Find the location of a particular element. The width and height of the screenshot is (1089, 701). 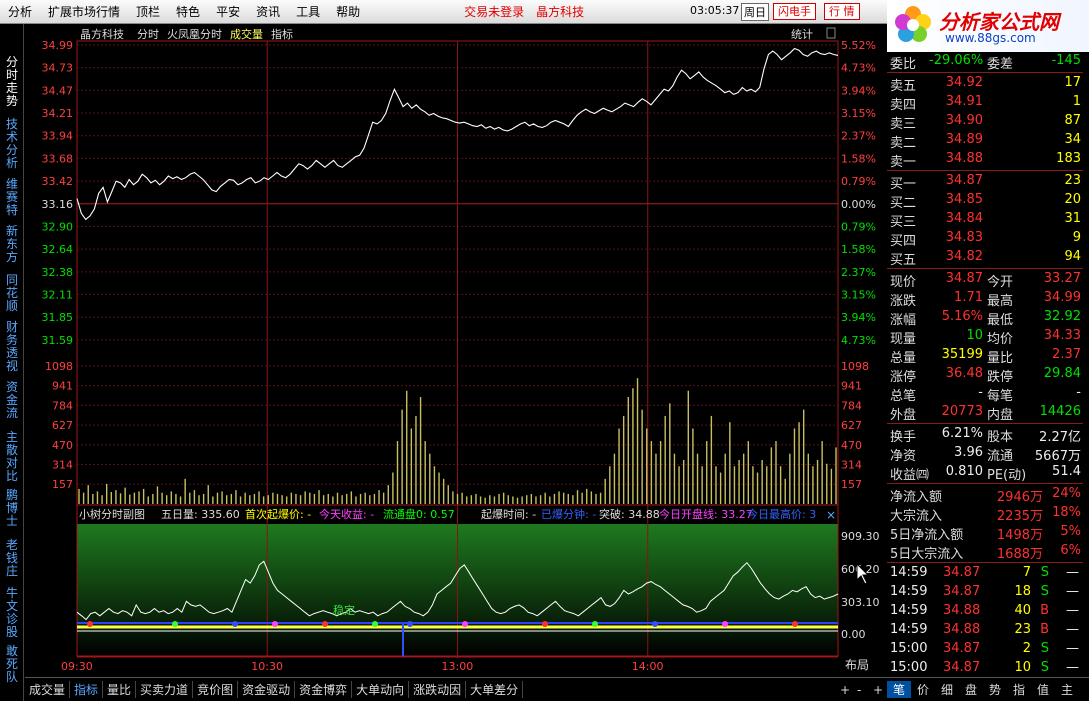

price-tick-label: 34.21 is located at coordinates (58, 113).